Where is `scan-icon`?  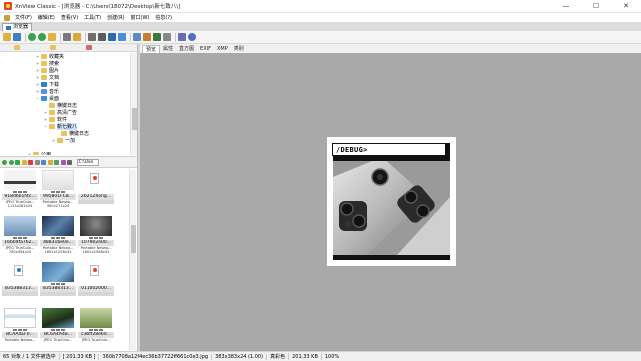
scan-icon is located at coordinates (112, 37).